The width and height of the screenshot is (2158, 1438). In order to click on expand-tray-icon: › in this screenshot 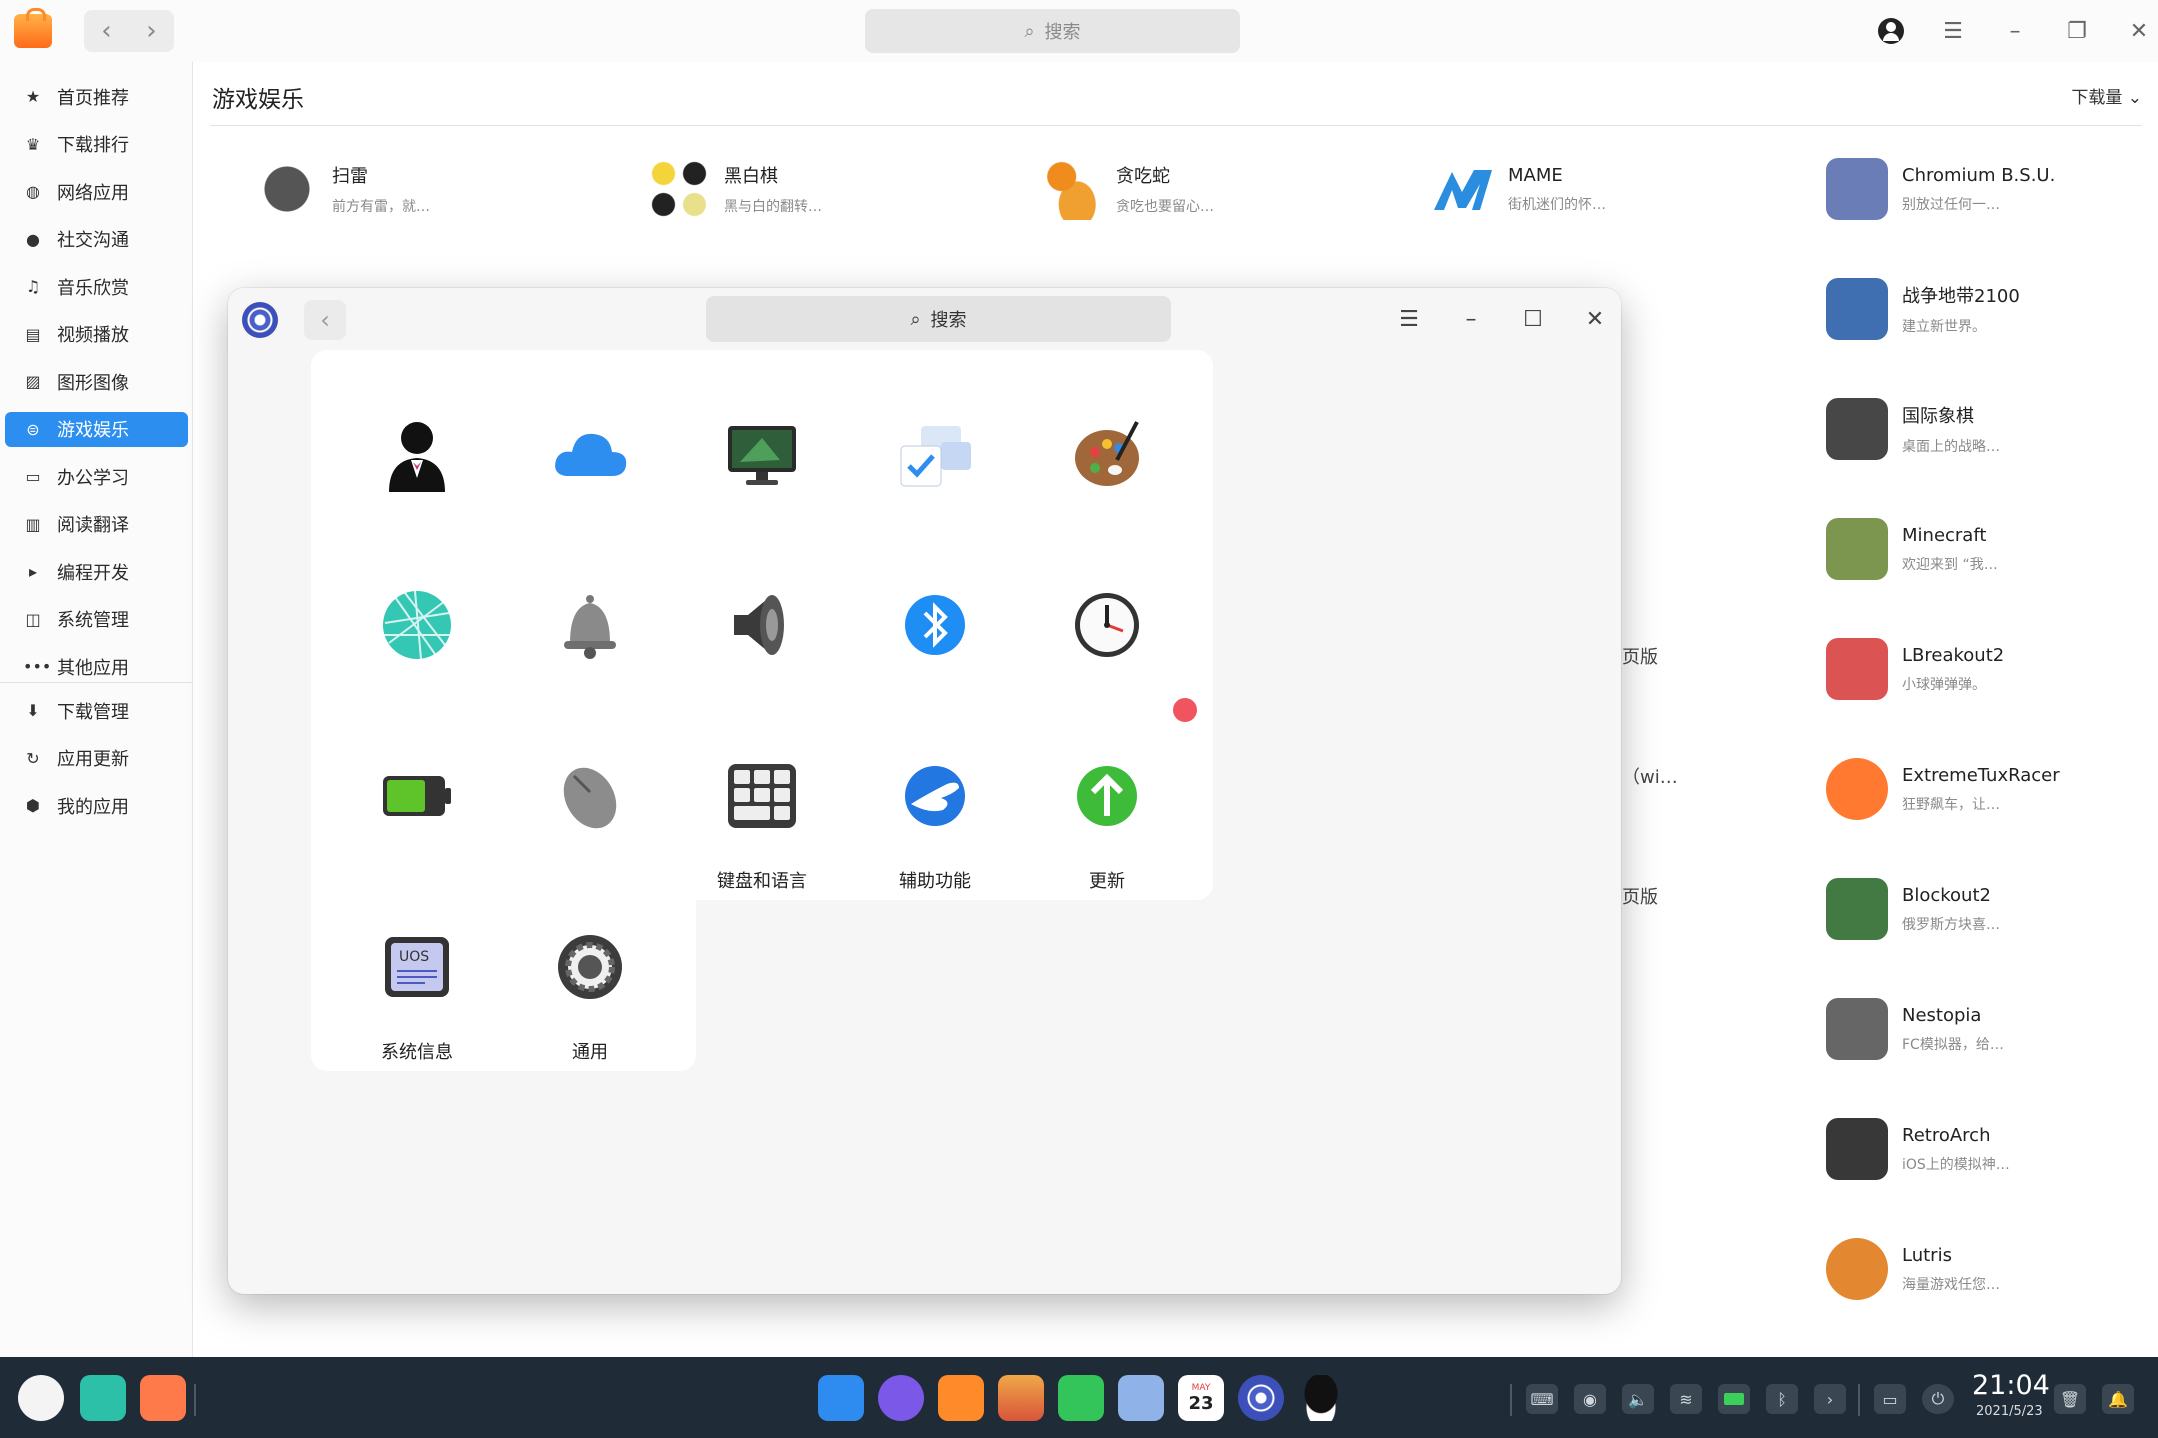, I will do `click(1830, 1399)`.